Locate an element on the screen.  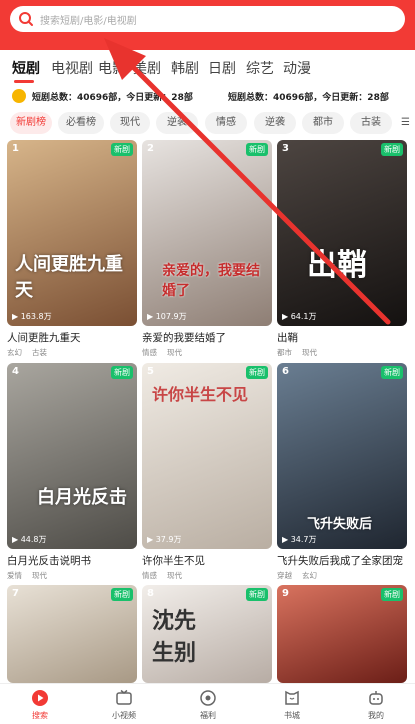
poster-image: 4 新剧 白月光反击 ▶ 44.8万 is located at coordinates (72, 456).